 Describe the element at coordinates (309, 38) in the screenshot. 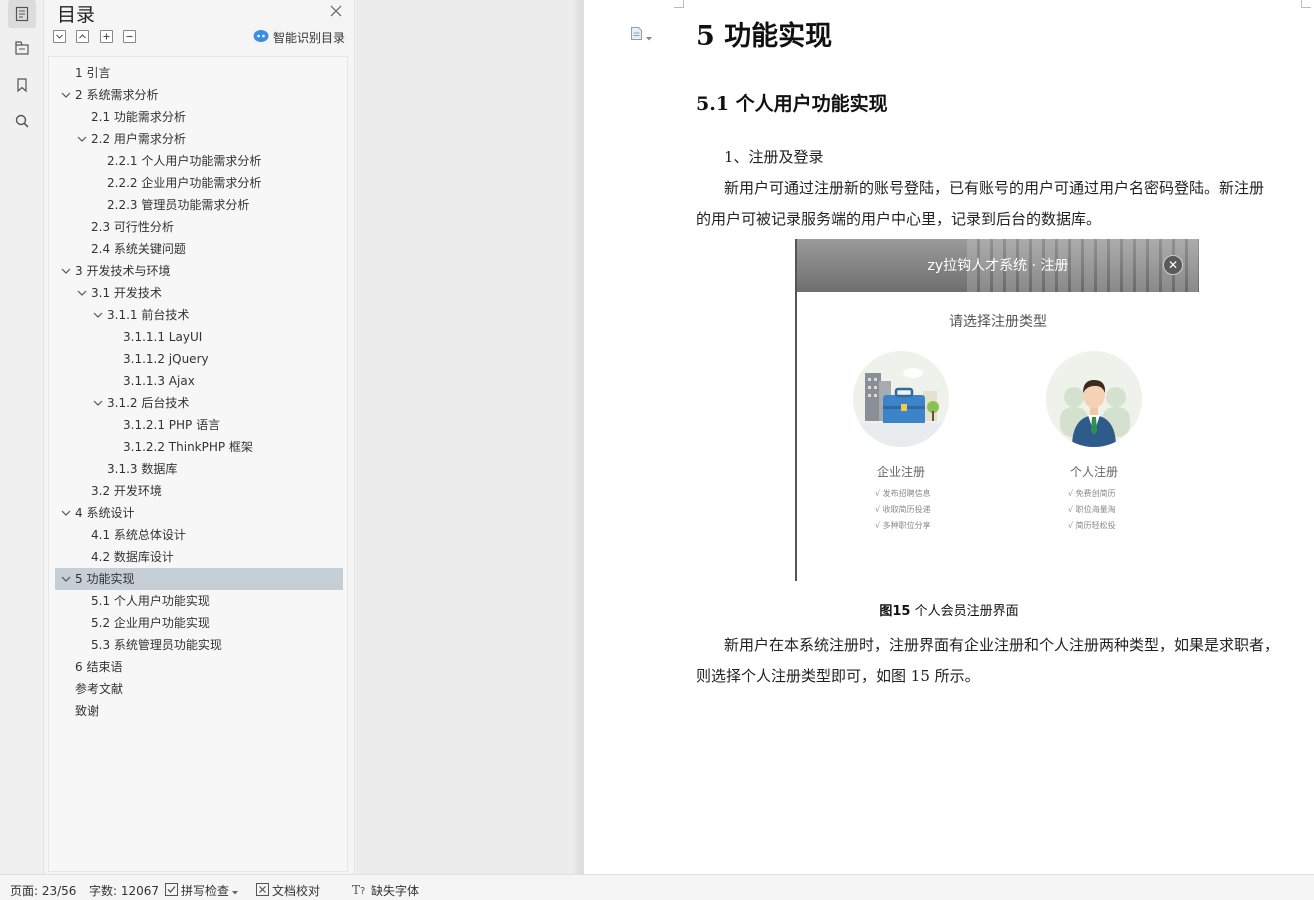

I see `smart-toc-label: 智能识别目录` at that location.